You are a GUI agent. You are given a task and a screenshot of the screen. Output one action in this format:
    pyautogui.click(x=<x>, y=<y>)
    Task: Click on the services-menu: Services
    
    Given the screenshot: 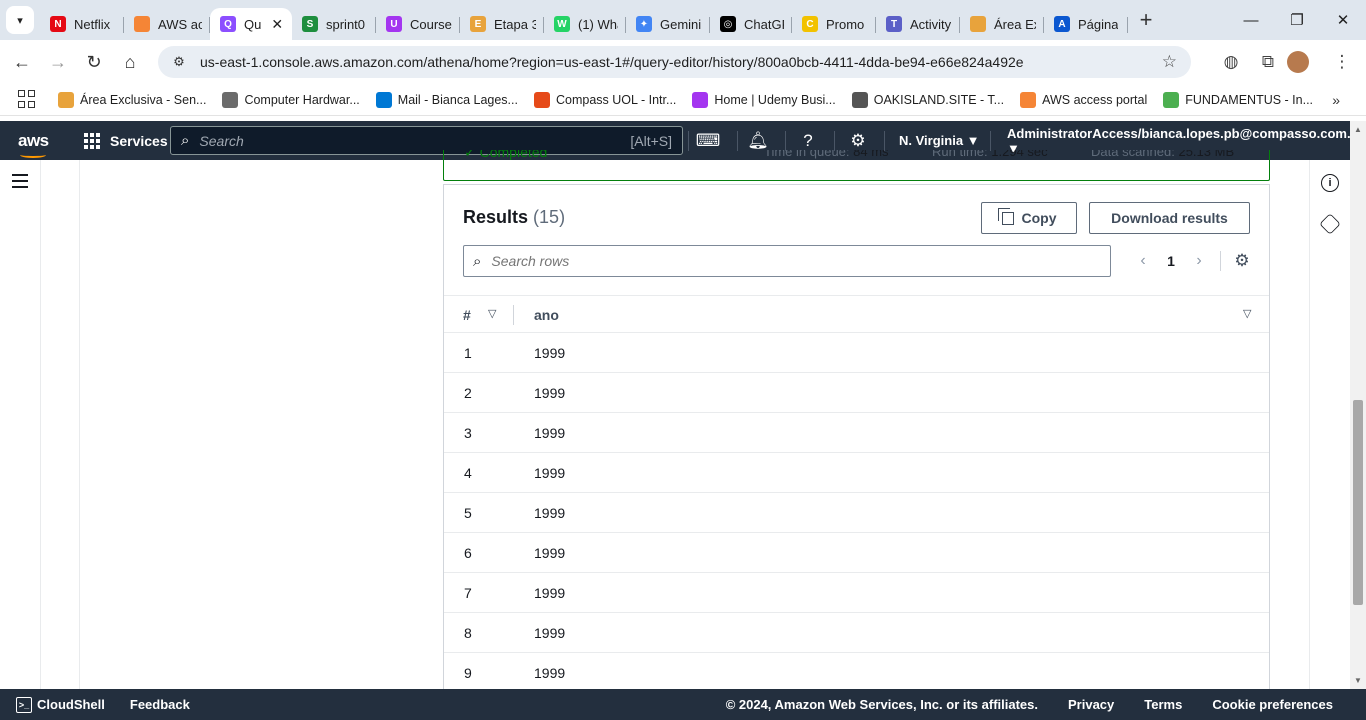 What is the action you would take?
    pyautogui.click(x=126, y=140)
    